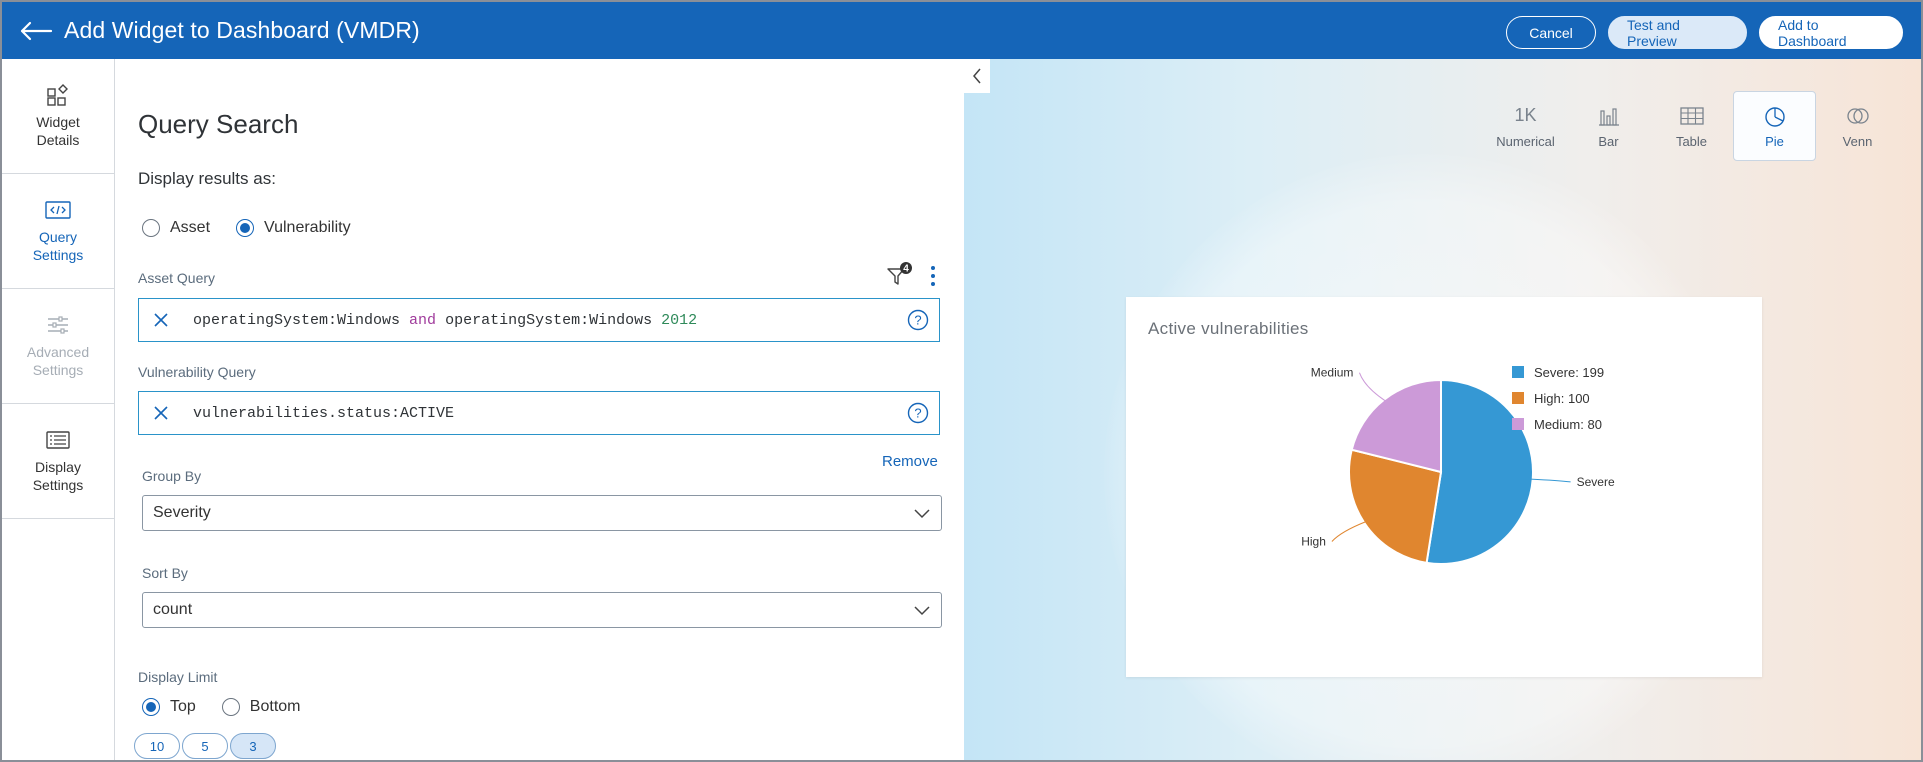 The image size is (1923, 762). What do you see at coordinates (542, 610) in the screenshot?
I see `sort-by-select: count` at bounding box center [542, 610].